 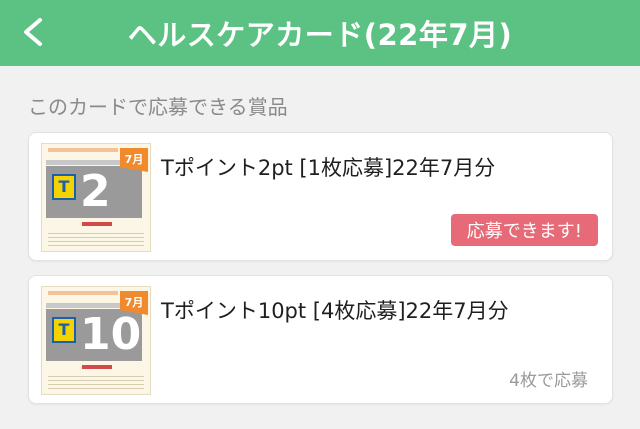 I want to click on page-title: ヘルスケアカード(22年7月), so click(x=320, y=35).